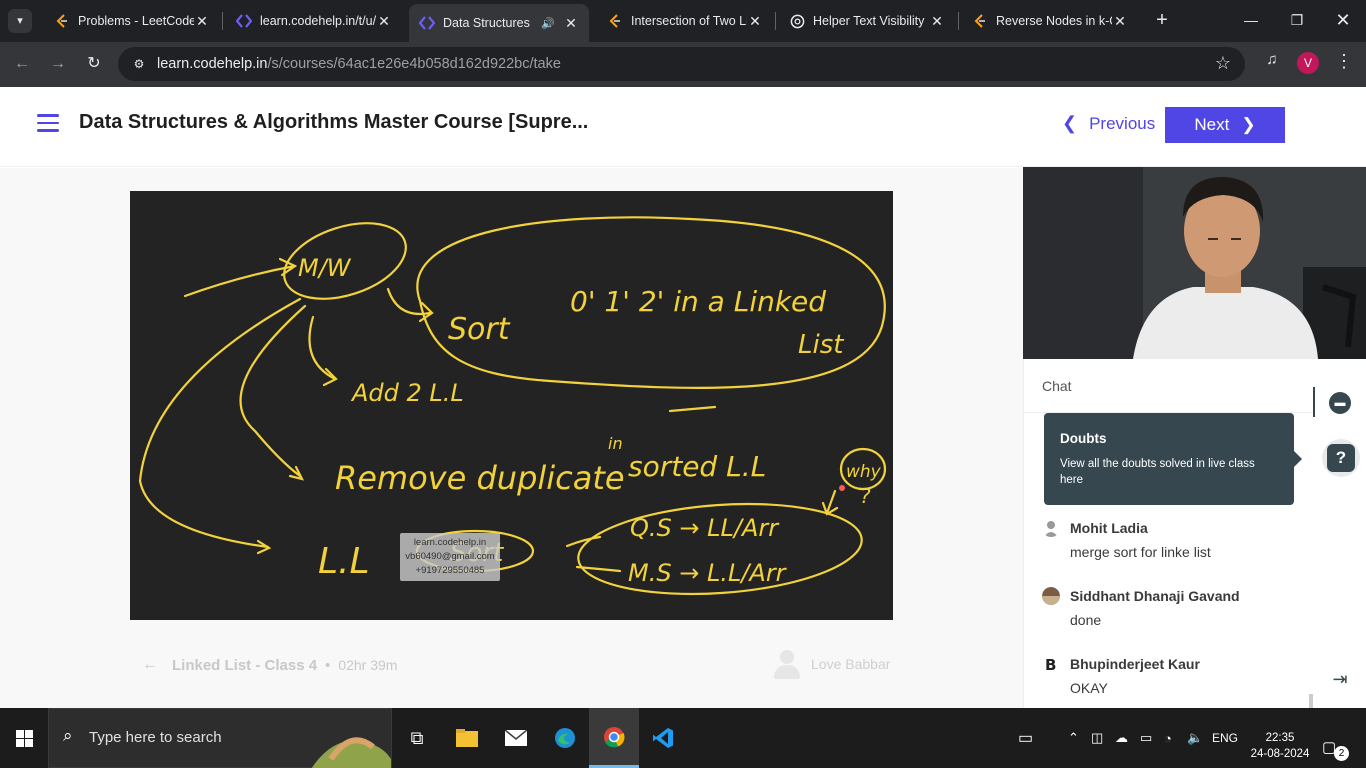 Image resolution: width=1366 pixels, height=768 pixels. I want to click on new-tab-button: +, so click(1162, 21).